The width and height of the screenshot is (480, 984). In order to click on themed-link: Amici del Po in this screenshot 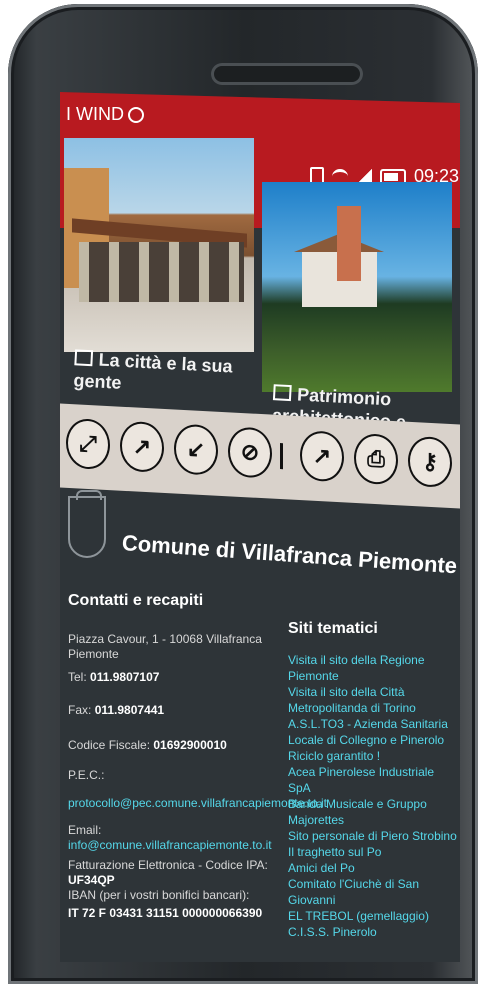, I will do `click(373, 868)`.